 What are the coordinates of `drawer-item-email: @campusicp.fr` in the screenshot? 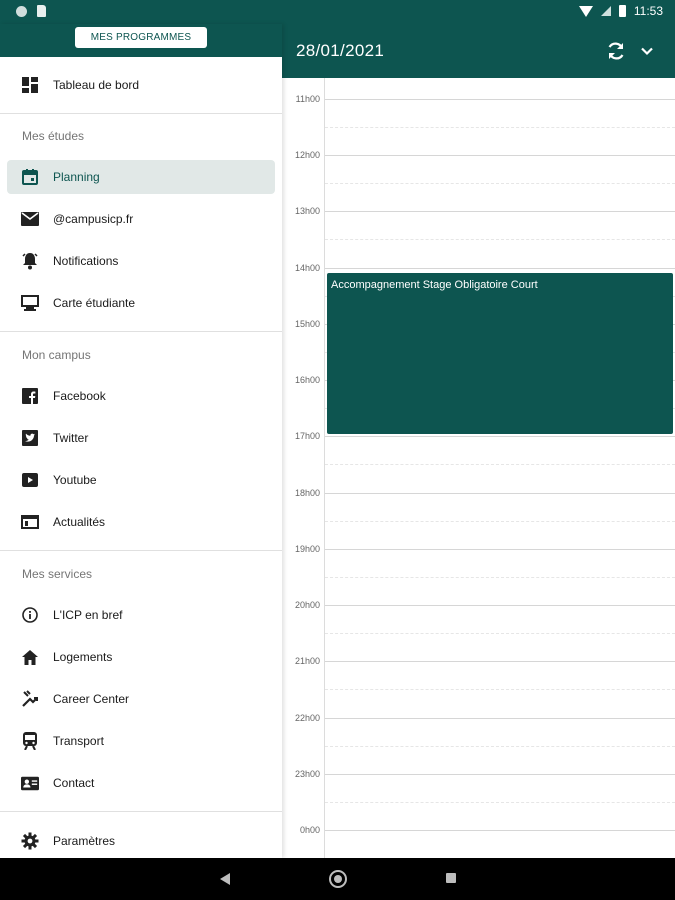 It's located at (141, 219).